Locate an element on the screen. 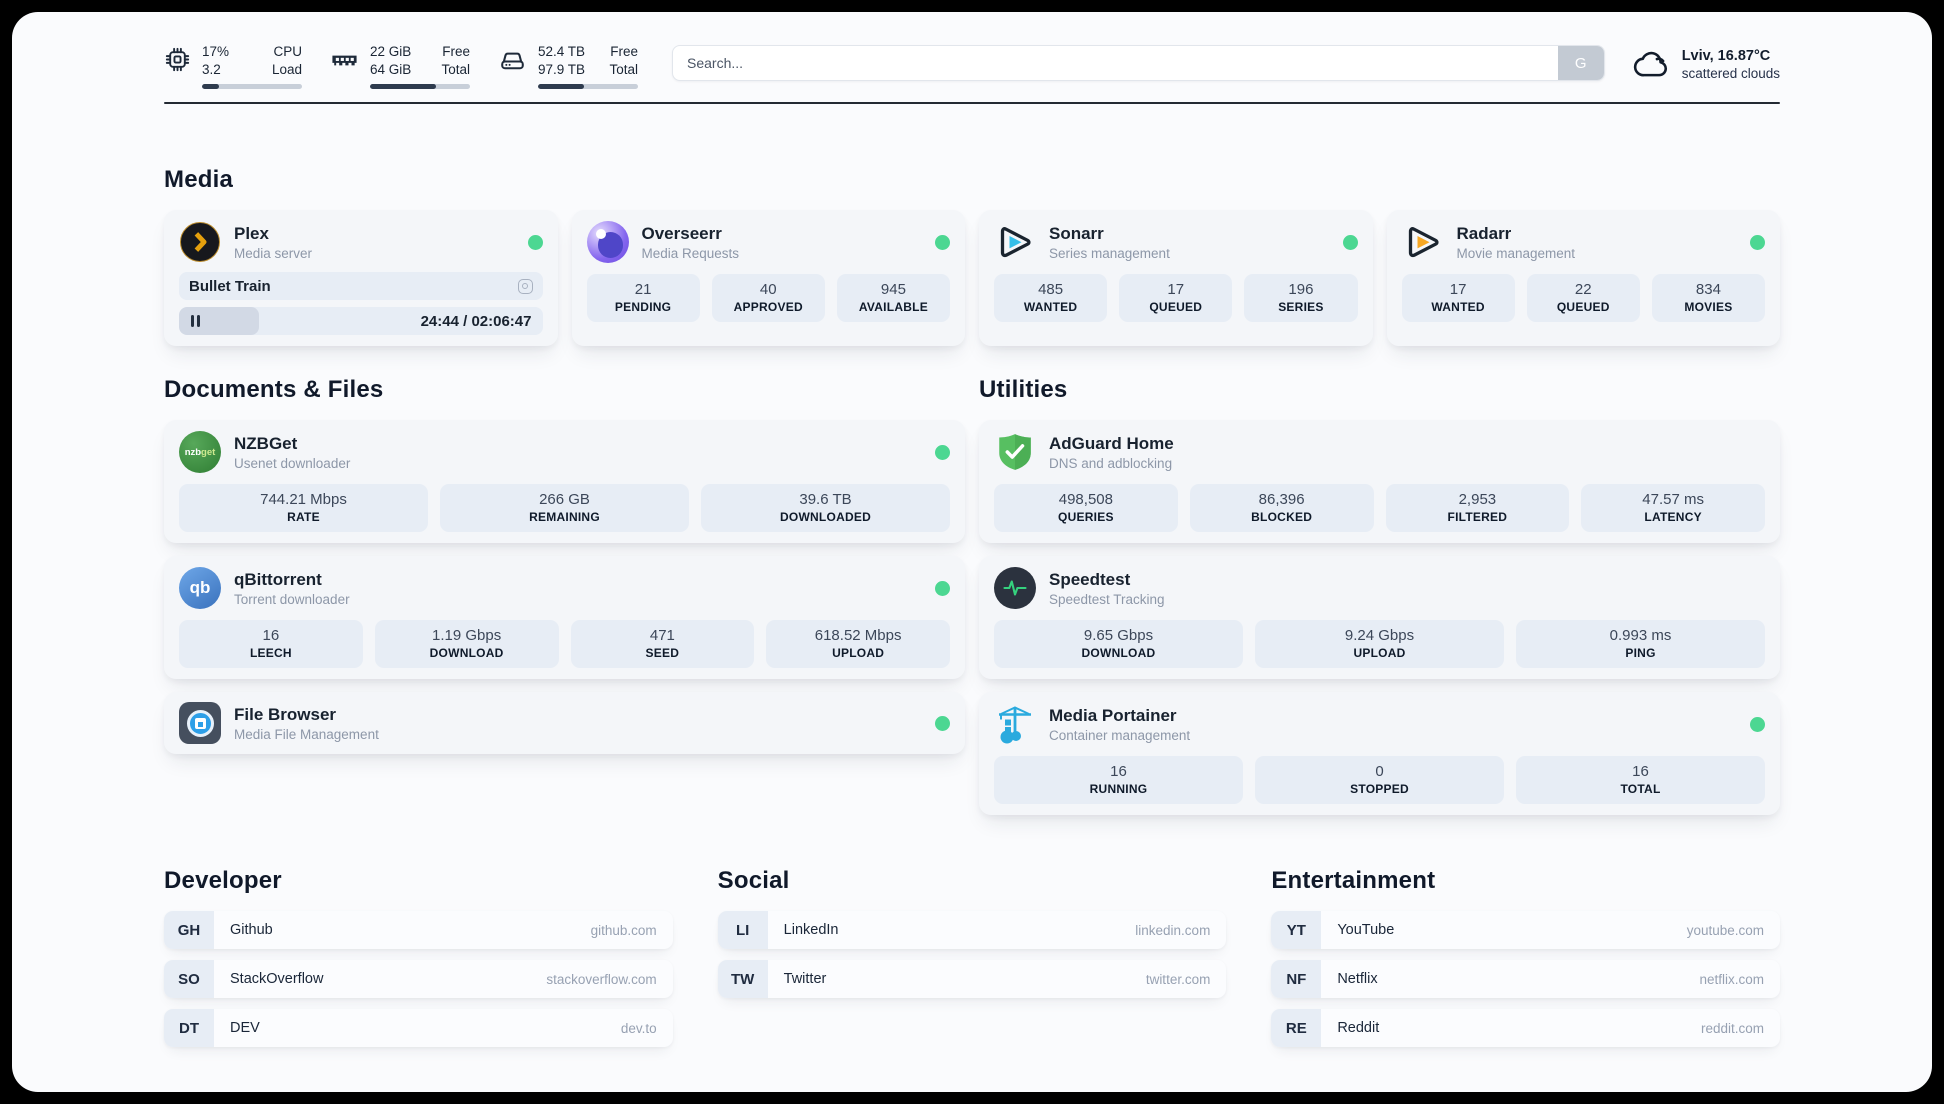 Image resolution: width=1944 pixels, height=1104 pixels. app-name: qBittorrent is located at coordinates (278, 580).